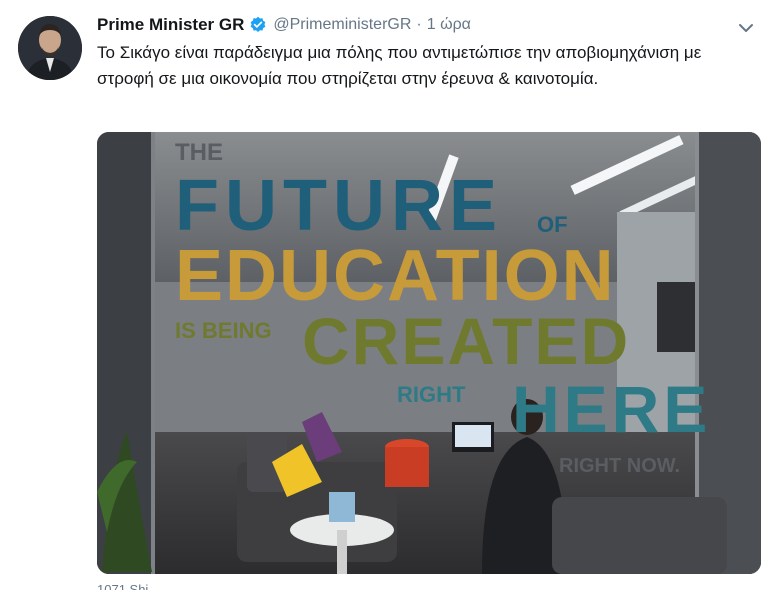  What do you see at coordinates (611, 409) in the screenshot?
I see `sign-line-here: HERE` at bounding box center [611, 409].